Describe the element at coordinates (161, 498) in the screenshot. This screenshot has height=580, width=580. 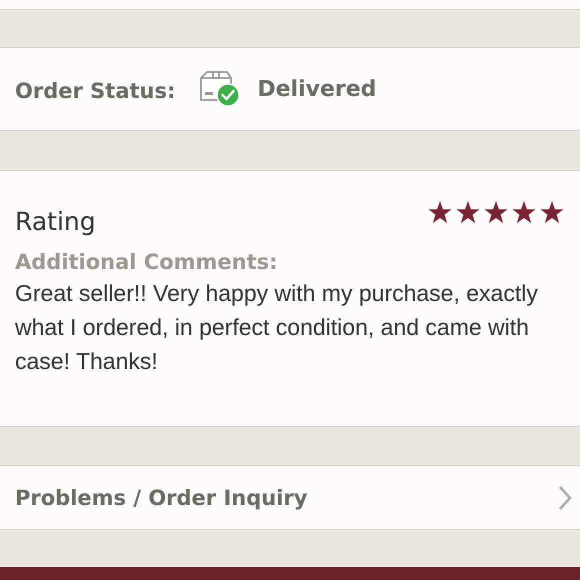
I see `inquiry-label: Problems / Order Inquiry` at that location.